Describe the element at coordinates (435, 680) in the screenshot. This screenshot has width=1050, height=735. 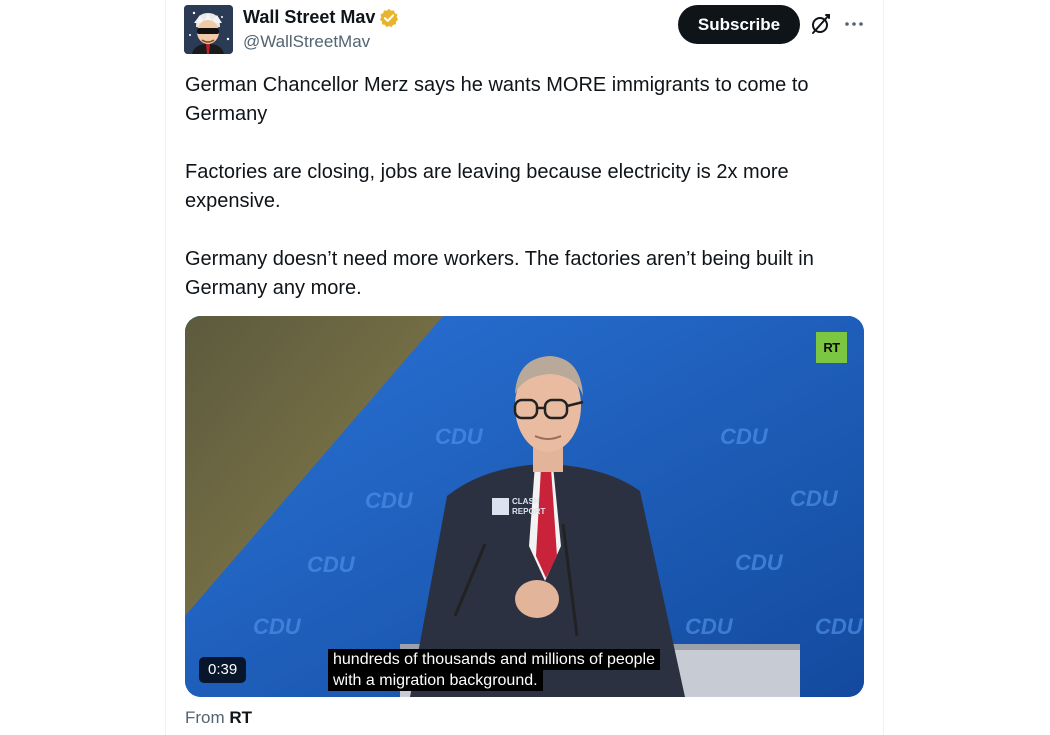
I see `subtitle-line: with a migration background.` at that location.